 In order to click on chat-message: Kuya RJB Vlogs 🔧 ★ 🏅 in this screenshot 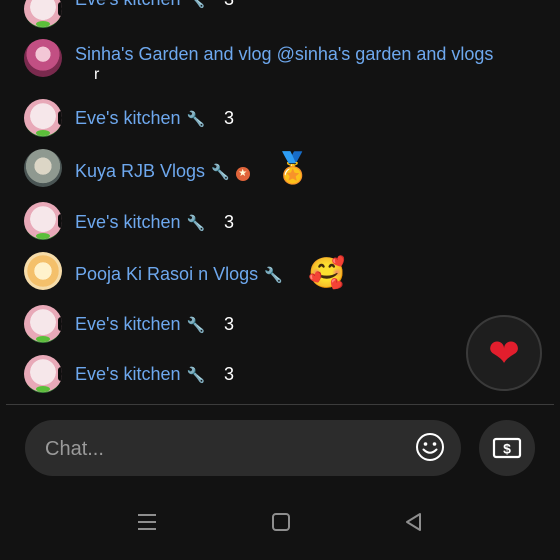, I will do `click(235, 171)`.